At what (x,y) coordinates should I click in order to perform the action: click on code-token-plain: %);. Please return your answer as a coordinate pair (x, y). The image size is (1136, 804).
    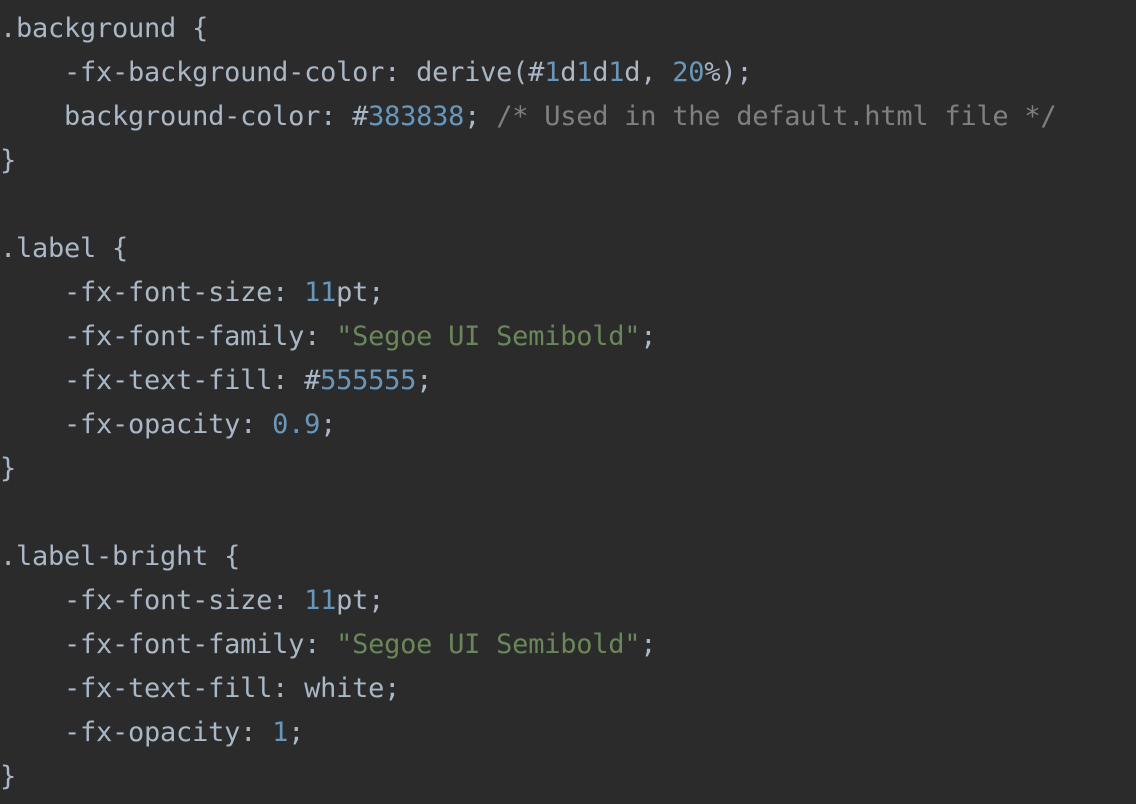
    Looking at the image, I should click on (728, 72).